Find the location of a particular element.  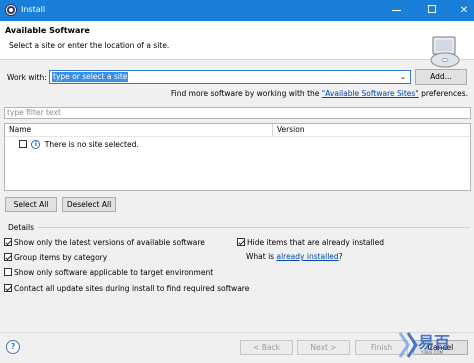

latest-versions-checkbox is located at coordinates (8, 242).